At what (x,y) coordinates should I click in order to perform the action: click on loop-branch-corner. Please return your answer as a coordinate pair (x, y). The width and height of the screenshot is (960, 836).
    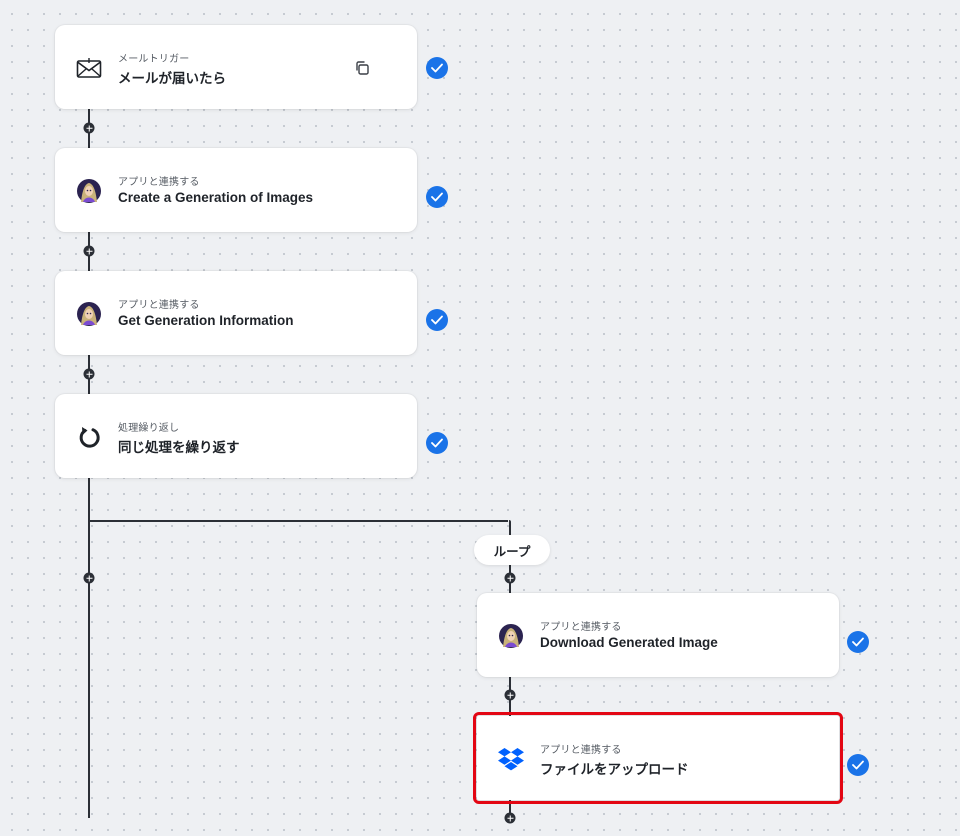
    Looking at the image, I should click on (510, 528).